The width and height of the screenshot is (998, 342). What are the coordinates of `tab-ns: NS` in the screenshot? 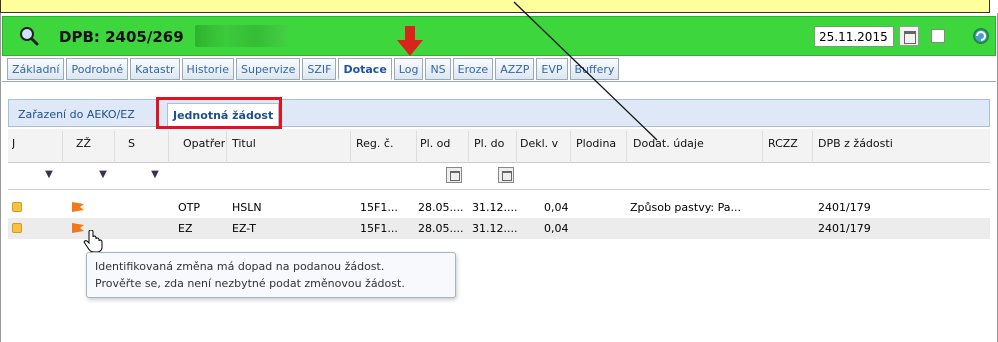 It's located at (438, 69).